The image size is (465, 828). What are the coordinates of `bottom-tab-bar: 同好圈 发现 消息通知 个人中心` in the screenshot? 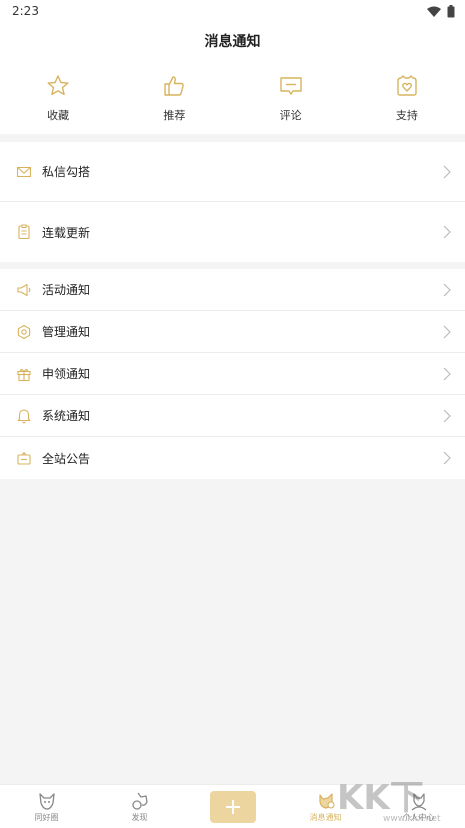 It's located at (232, 806).